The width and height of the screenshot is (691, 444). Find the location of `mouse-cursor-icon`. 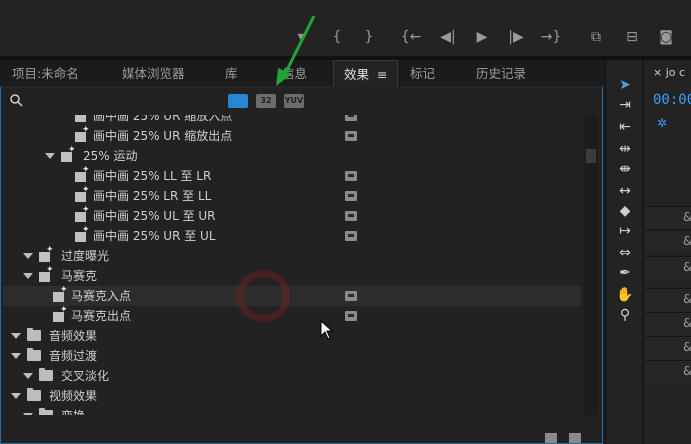

mouse-cursor-icon is located at coordinates (327, 330).